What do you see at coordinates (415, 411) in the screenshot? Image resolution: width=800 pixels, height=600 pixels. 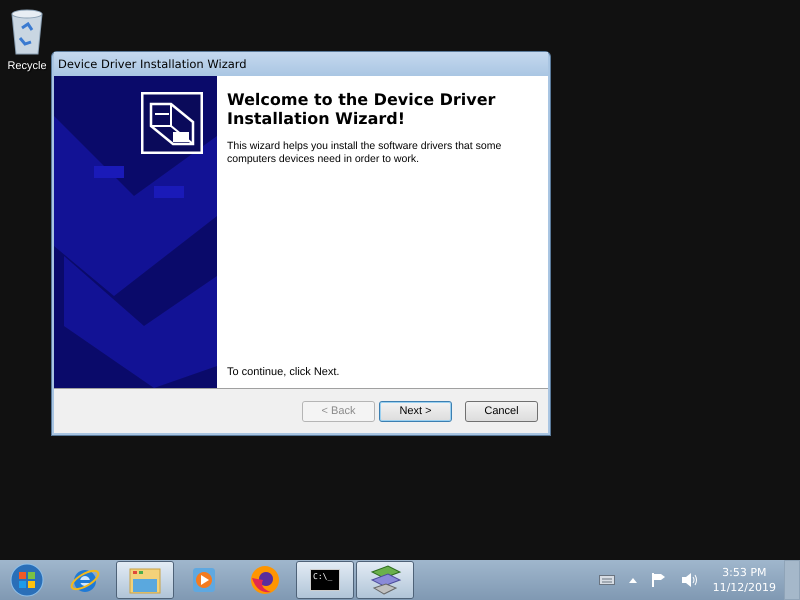 I see `wizard-button: Next >` at bounding box center [415, 411].